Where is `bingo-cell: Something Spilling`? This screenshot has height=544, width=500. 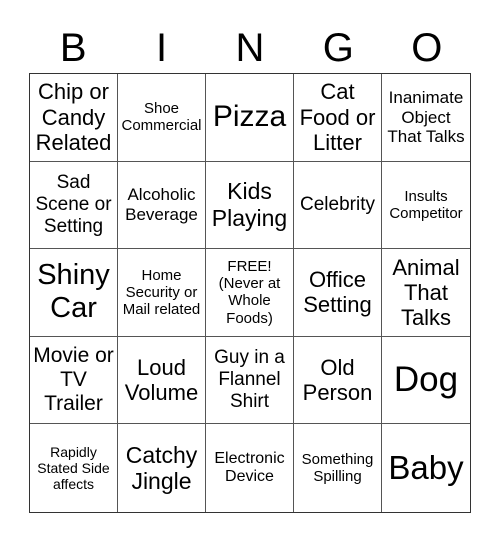
bingo-cell: Something Spilling is located at coordinates (338, 468).